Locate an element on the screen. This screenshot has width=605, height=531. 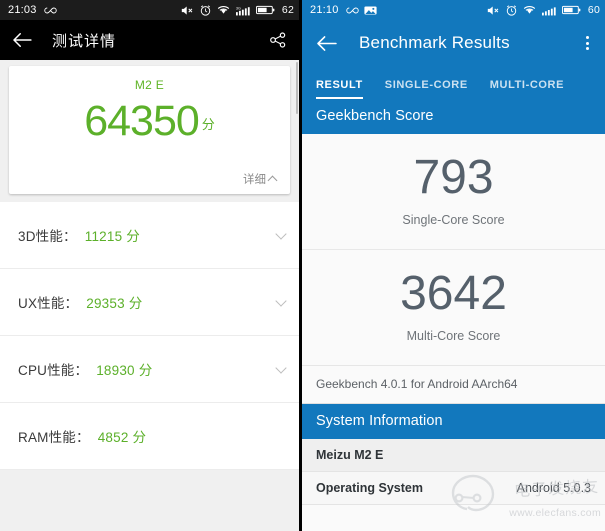
metric-row-ram: RAM性能： 4852 分 is located at coordinates (149, 436).